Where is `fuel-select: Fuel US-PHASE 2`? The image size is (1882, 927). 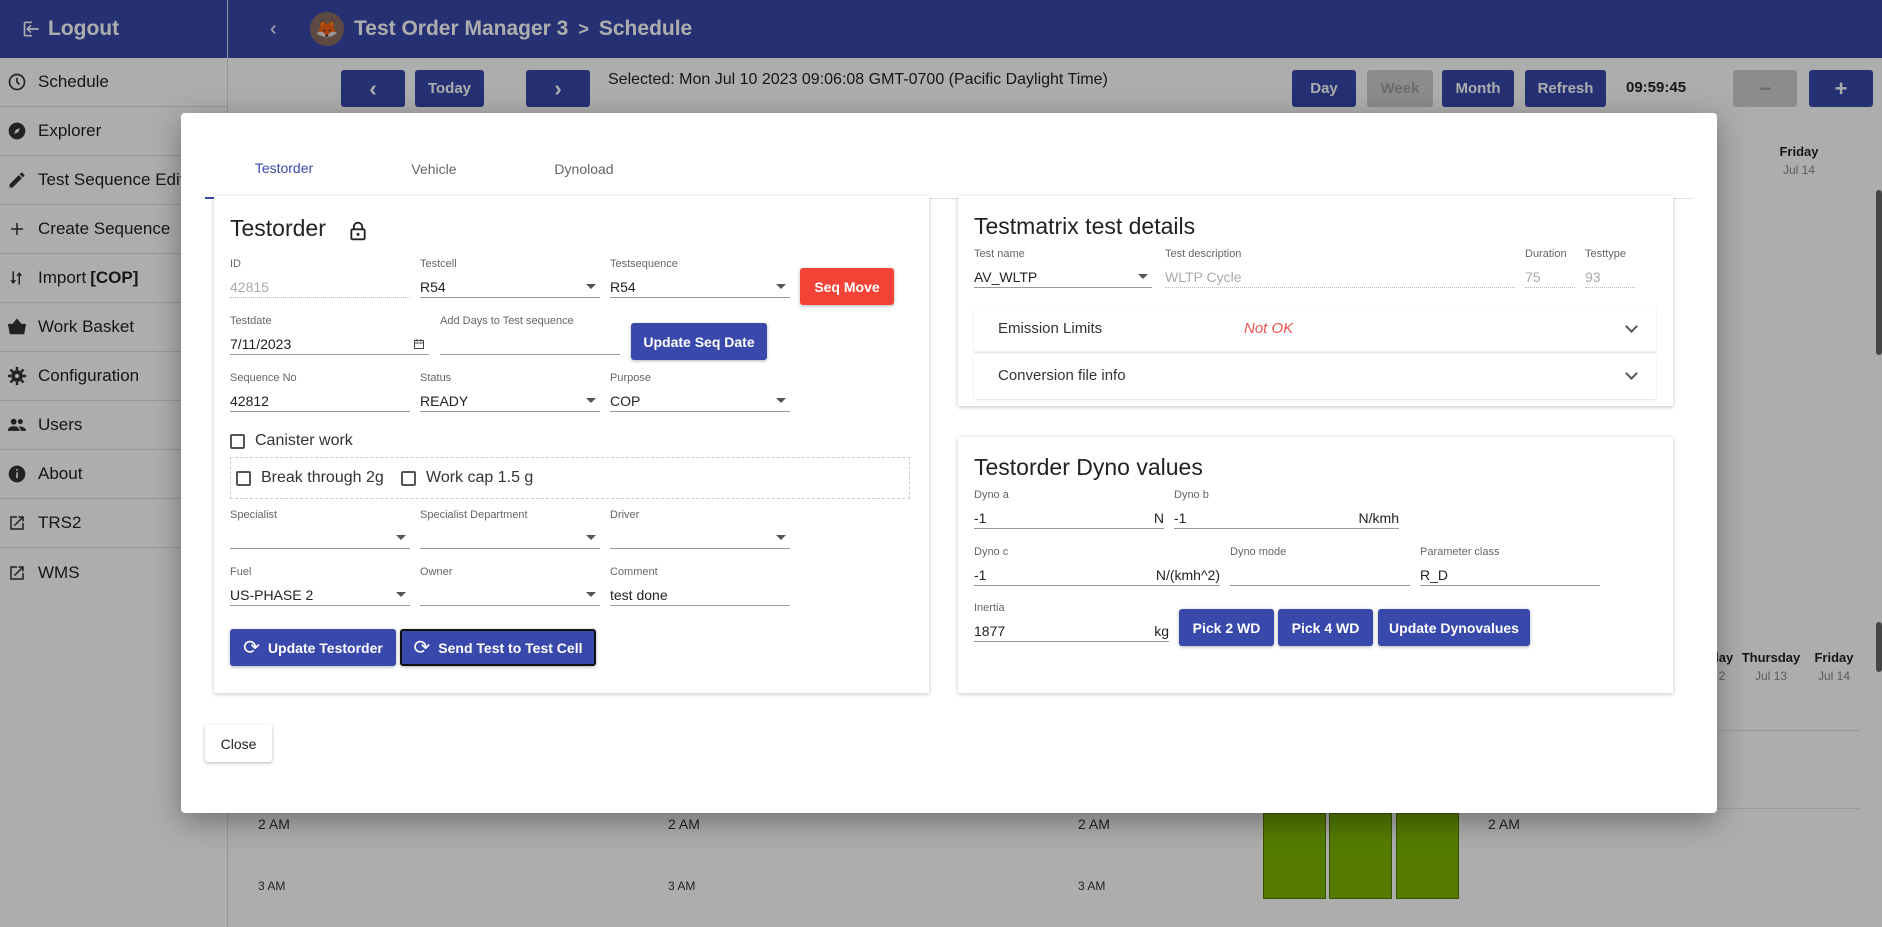
fuel-select: Fuel US-PHASE 2 is located at coordinates (320, 586).